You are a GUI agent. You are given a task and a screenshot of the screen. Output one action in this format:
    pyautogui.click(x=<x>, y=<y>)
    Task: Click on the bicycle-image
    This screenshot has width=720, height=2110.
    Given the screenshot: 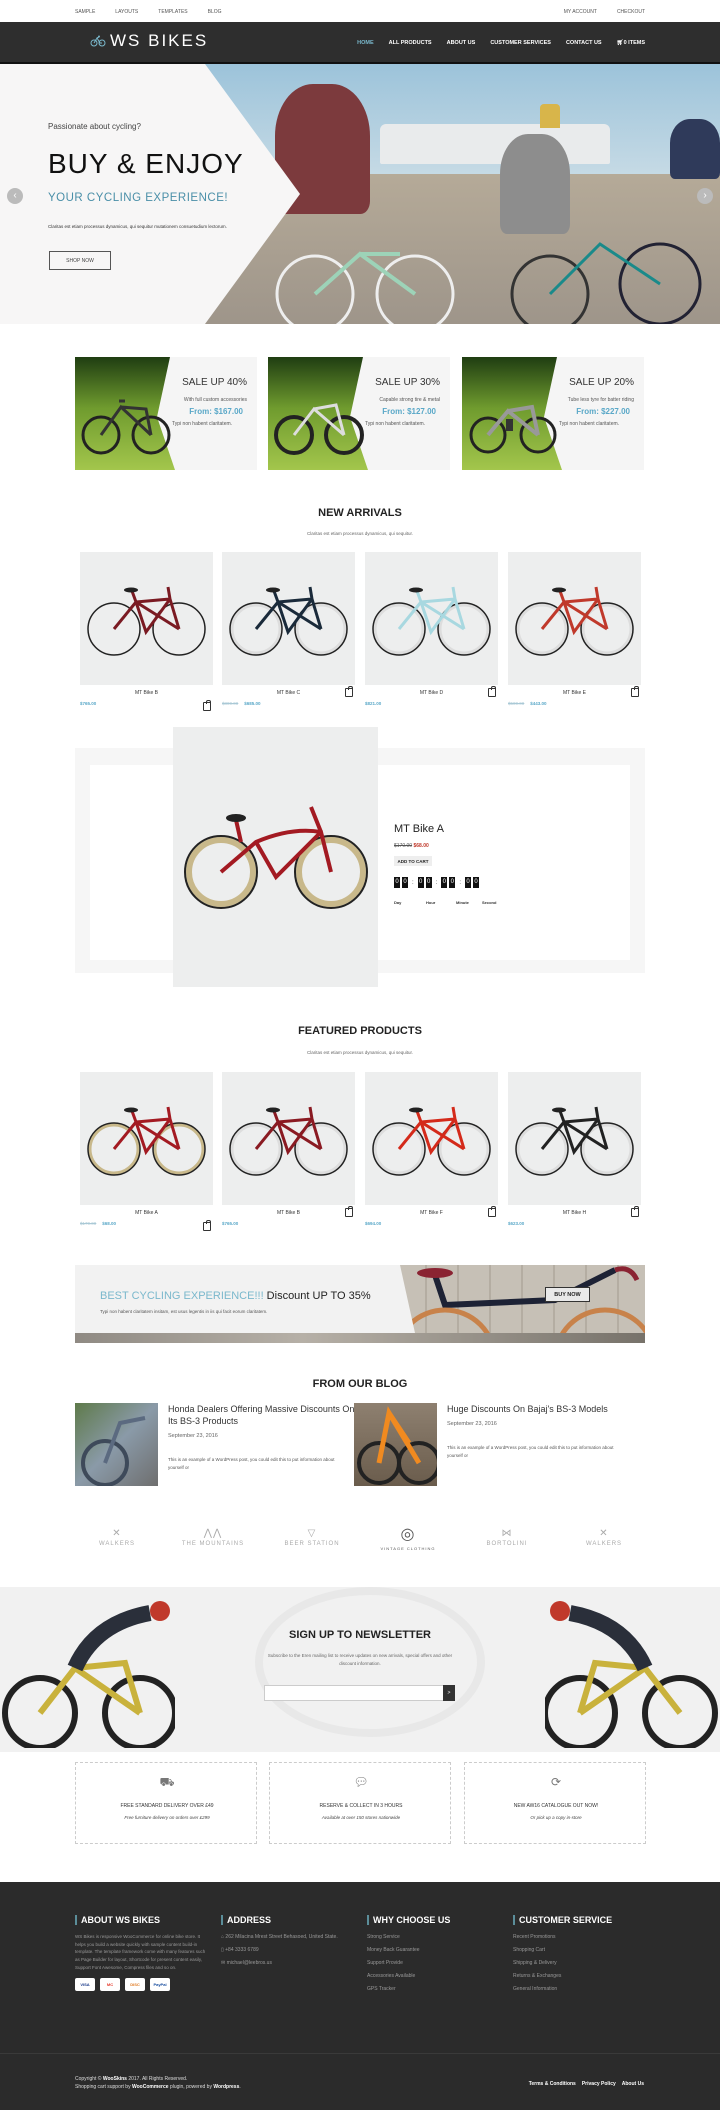 What is the action you would take?
    pyautogui.click(x=146, y=621)
    